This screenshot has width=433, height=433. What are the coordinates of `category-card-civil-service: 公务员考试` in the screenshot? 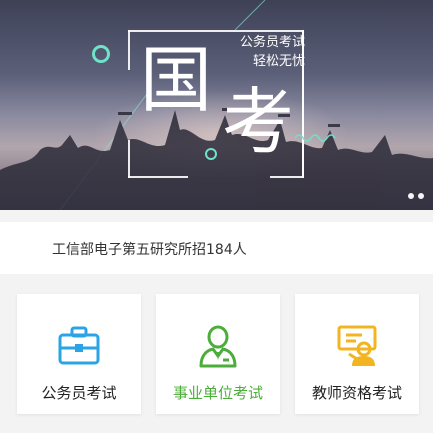 It's located at (79, 354).